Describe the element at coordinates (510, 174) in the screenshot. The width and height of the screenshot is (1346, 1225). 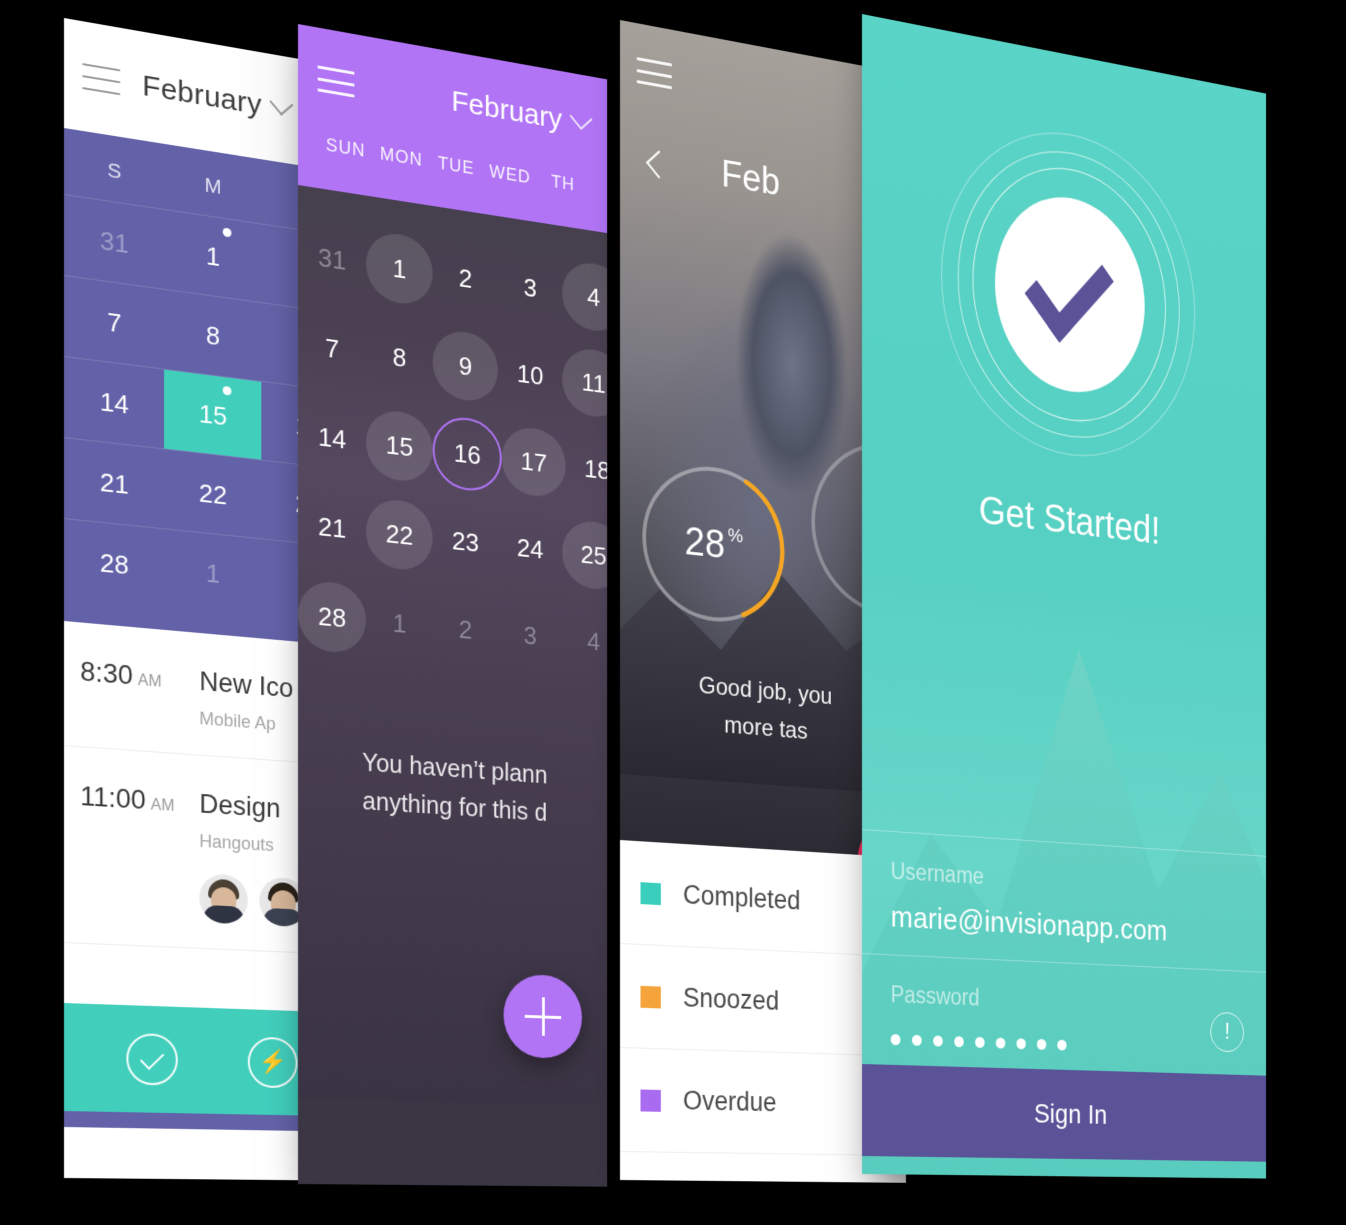
I see `dow-label: WED` at that location.